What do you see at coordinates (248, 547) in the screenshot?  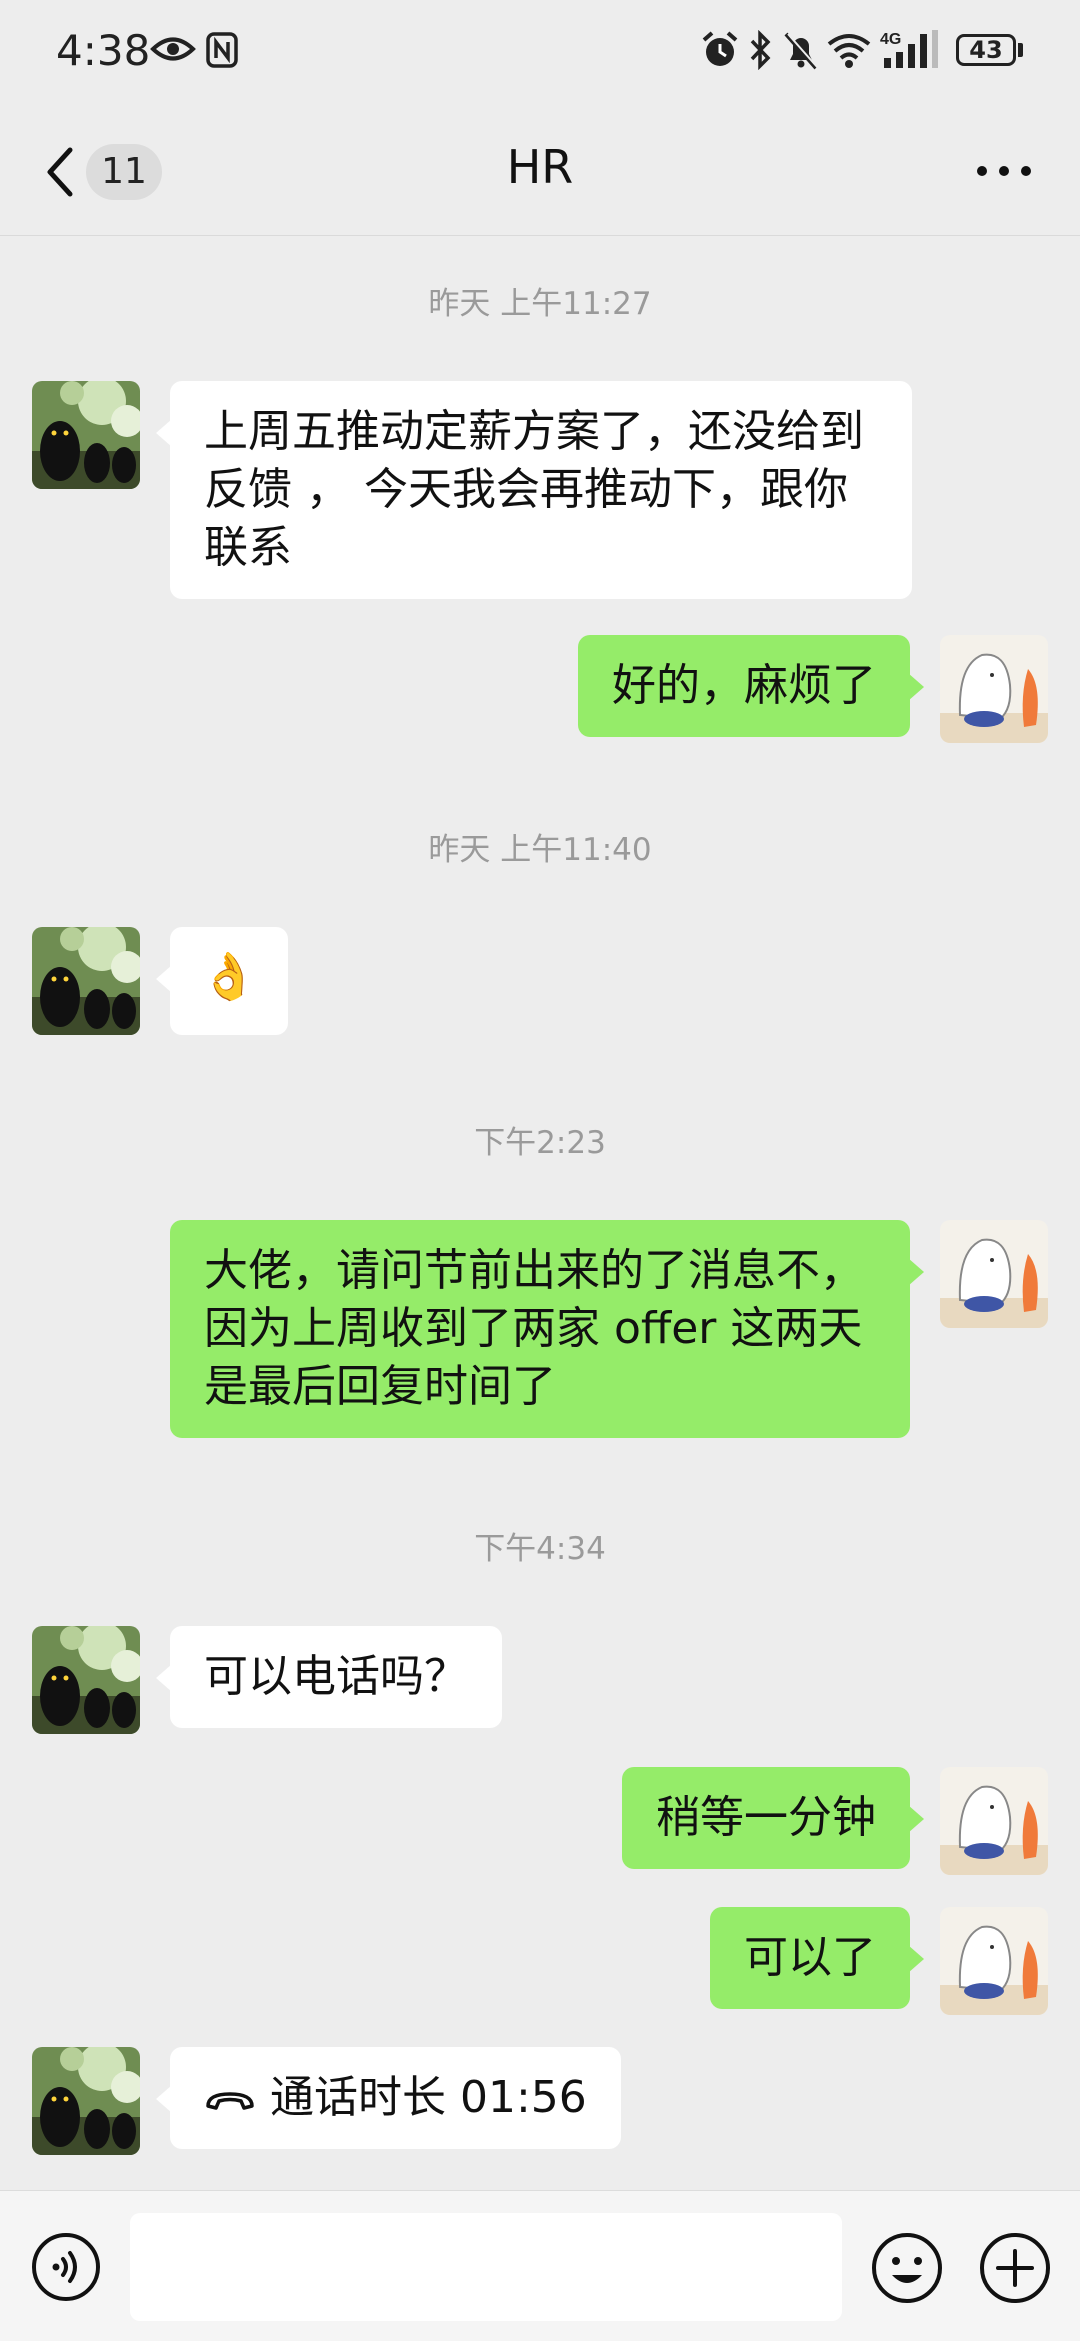 I see `message-text-line: 联系` at bounding box center [248, 547].